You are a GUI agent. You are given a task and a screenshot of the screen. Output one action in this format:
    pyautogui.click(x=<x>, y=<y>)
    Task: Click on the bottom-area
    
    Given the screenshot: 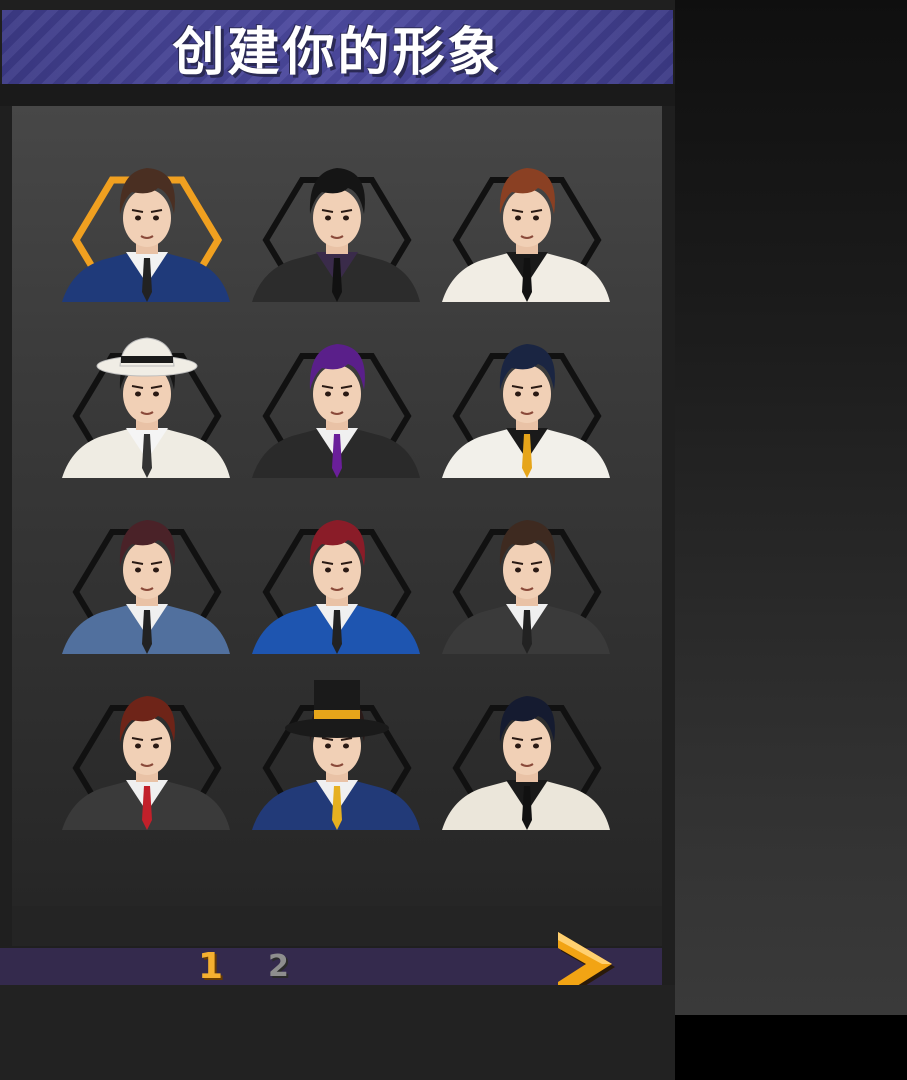 What is the action you would take?
    pyautogui.click(x=337, y=1032)
    